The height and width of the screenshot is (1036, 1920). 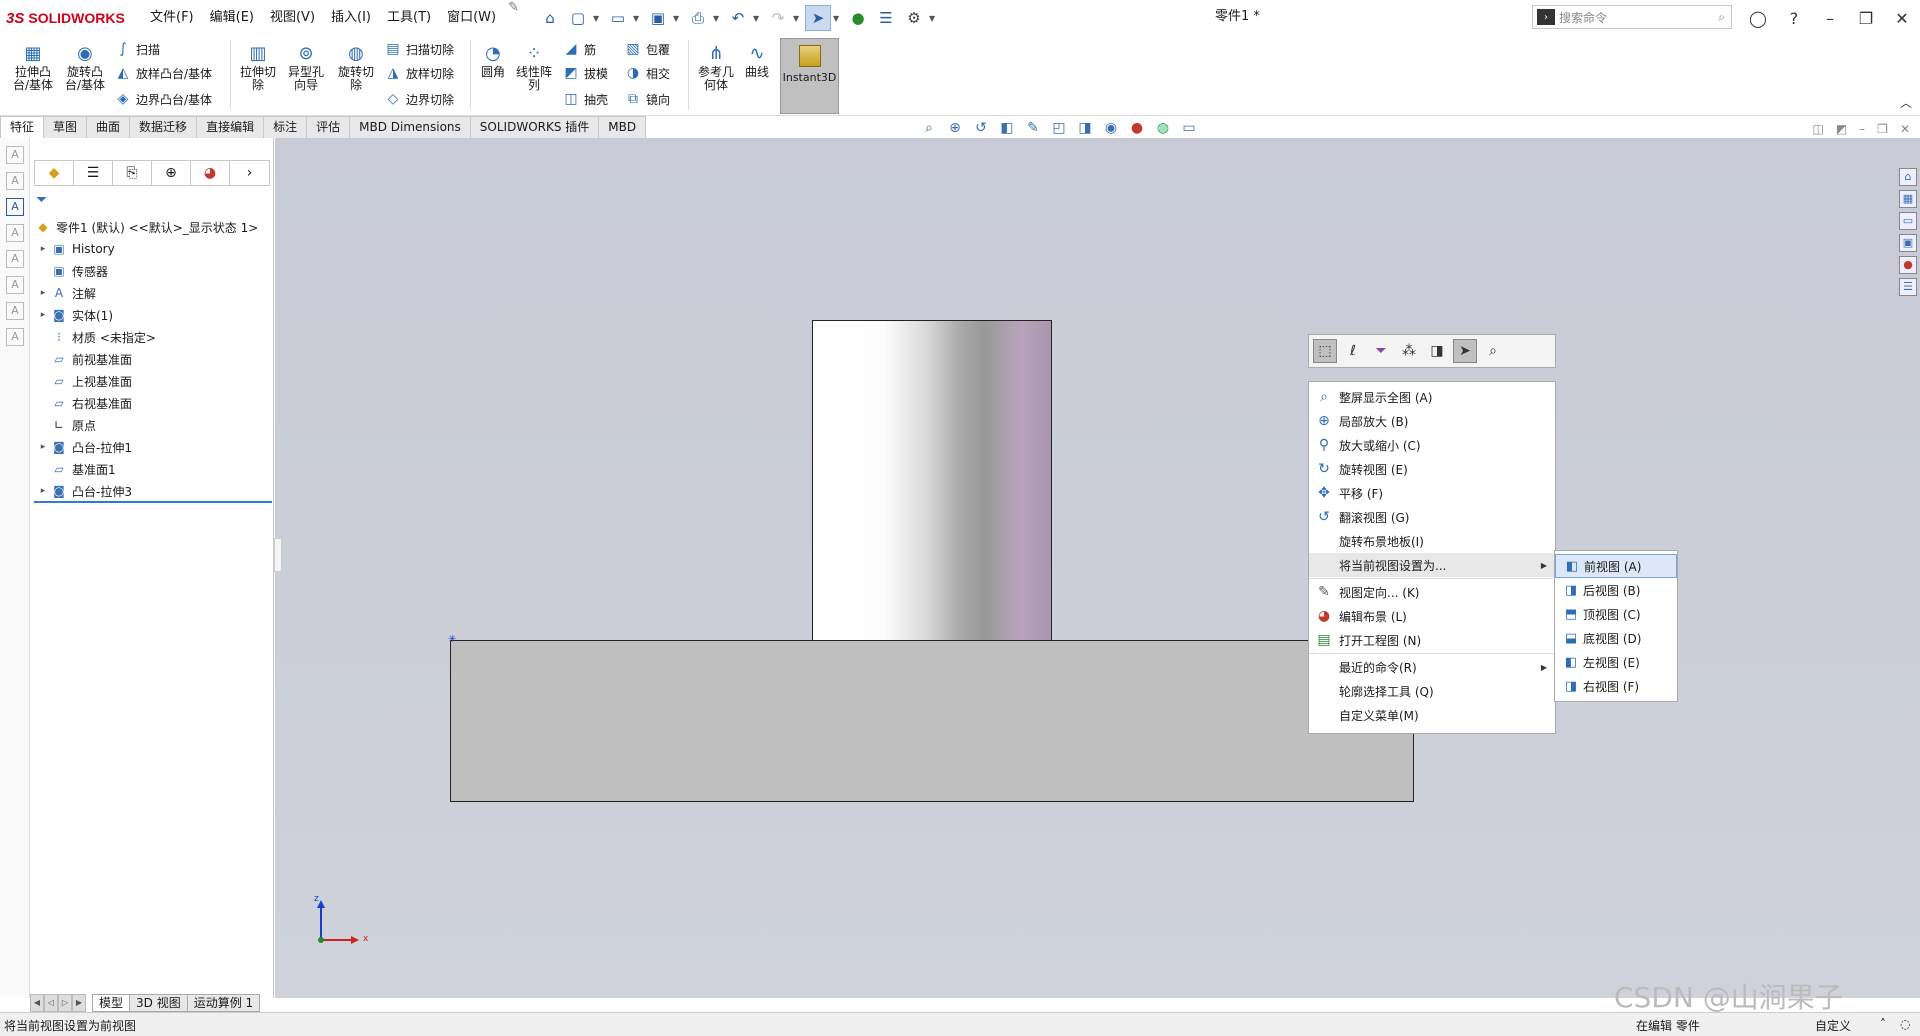 I want to click on shell-button: ◫ 抽壳, so click(x=585, y=99).